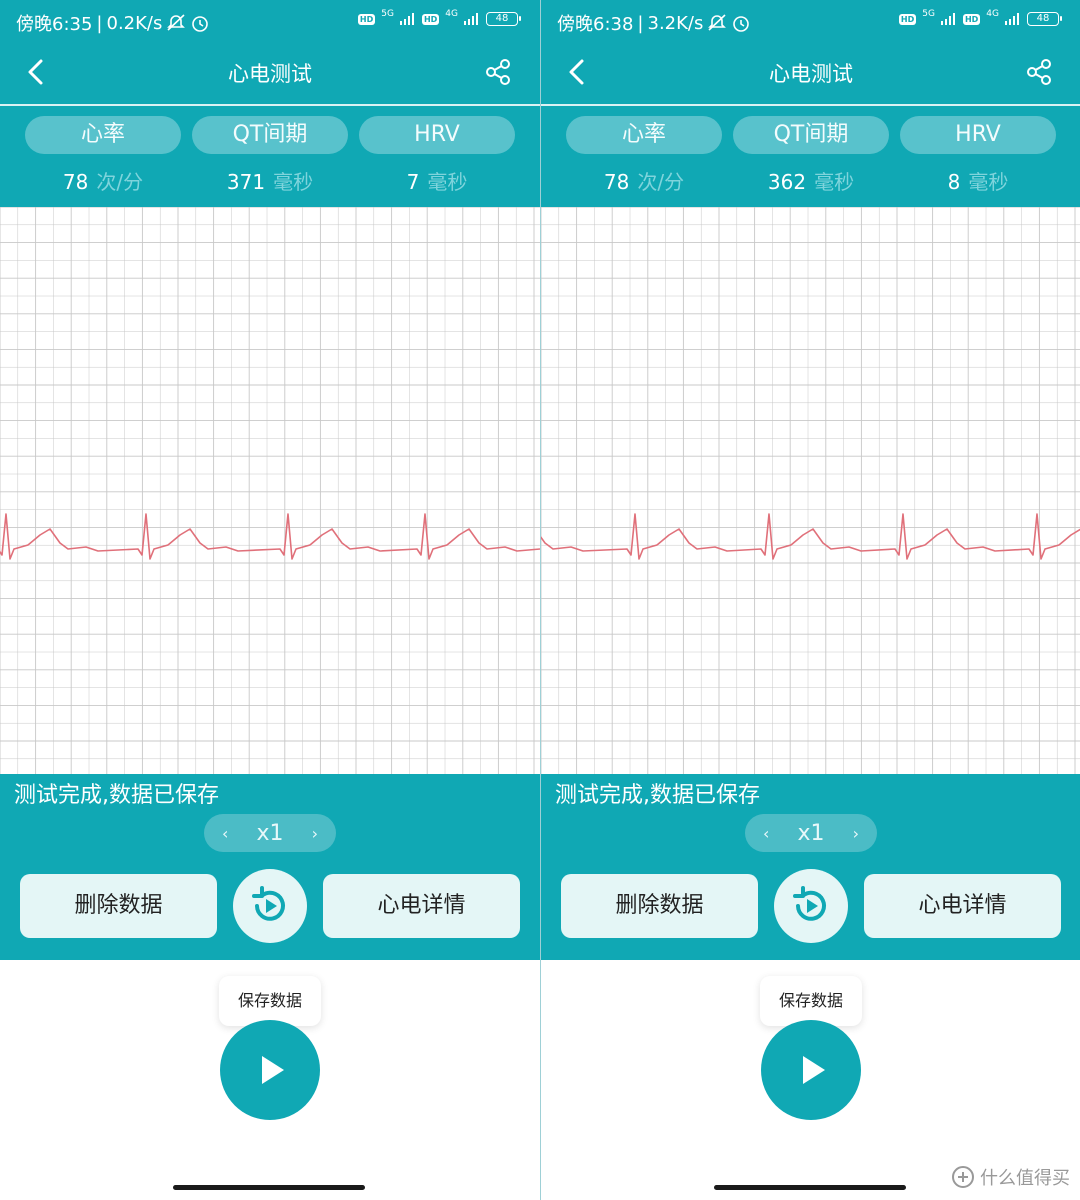 This screenshot has height=1200, width=1080. Describe the element at coordinates (134, 23) in the screenshot. I see `network-speed: 0.2K/s` at that location.